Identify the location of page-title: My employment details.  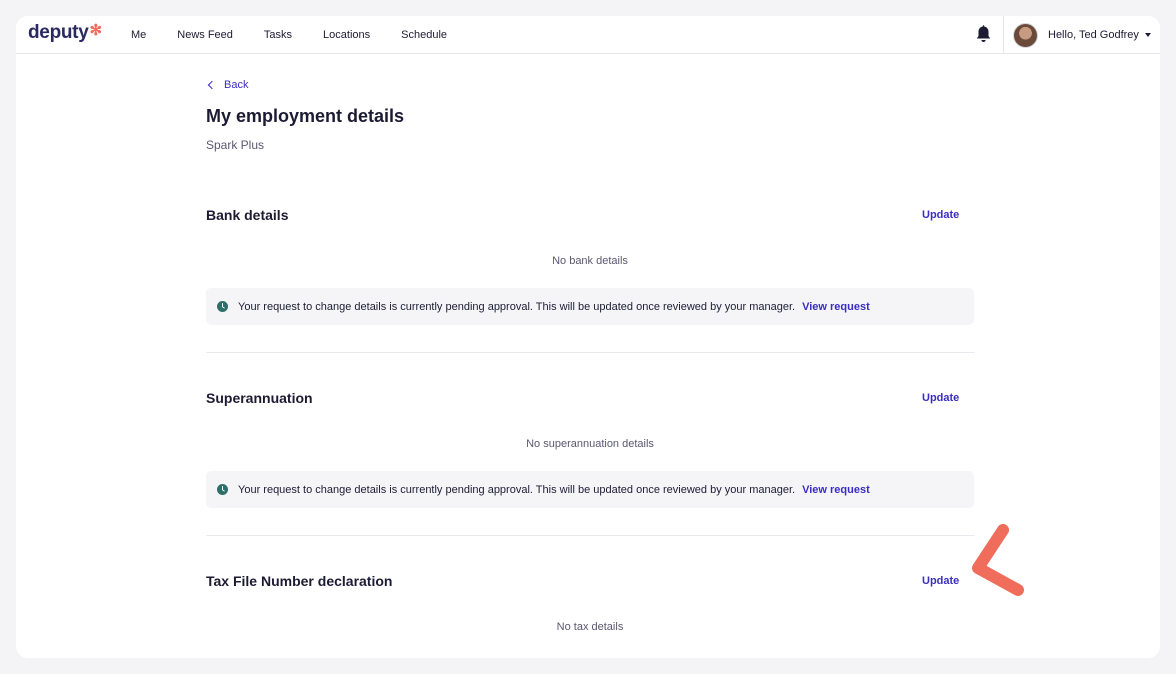
(305, 116).